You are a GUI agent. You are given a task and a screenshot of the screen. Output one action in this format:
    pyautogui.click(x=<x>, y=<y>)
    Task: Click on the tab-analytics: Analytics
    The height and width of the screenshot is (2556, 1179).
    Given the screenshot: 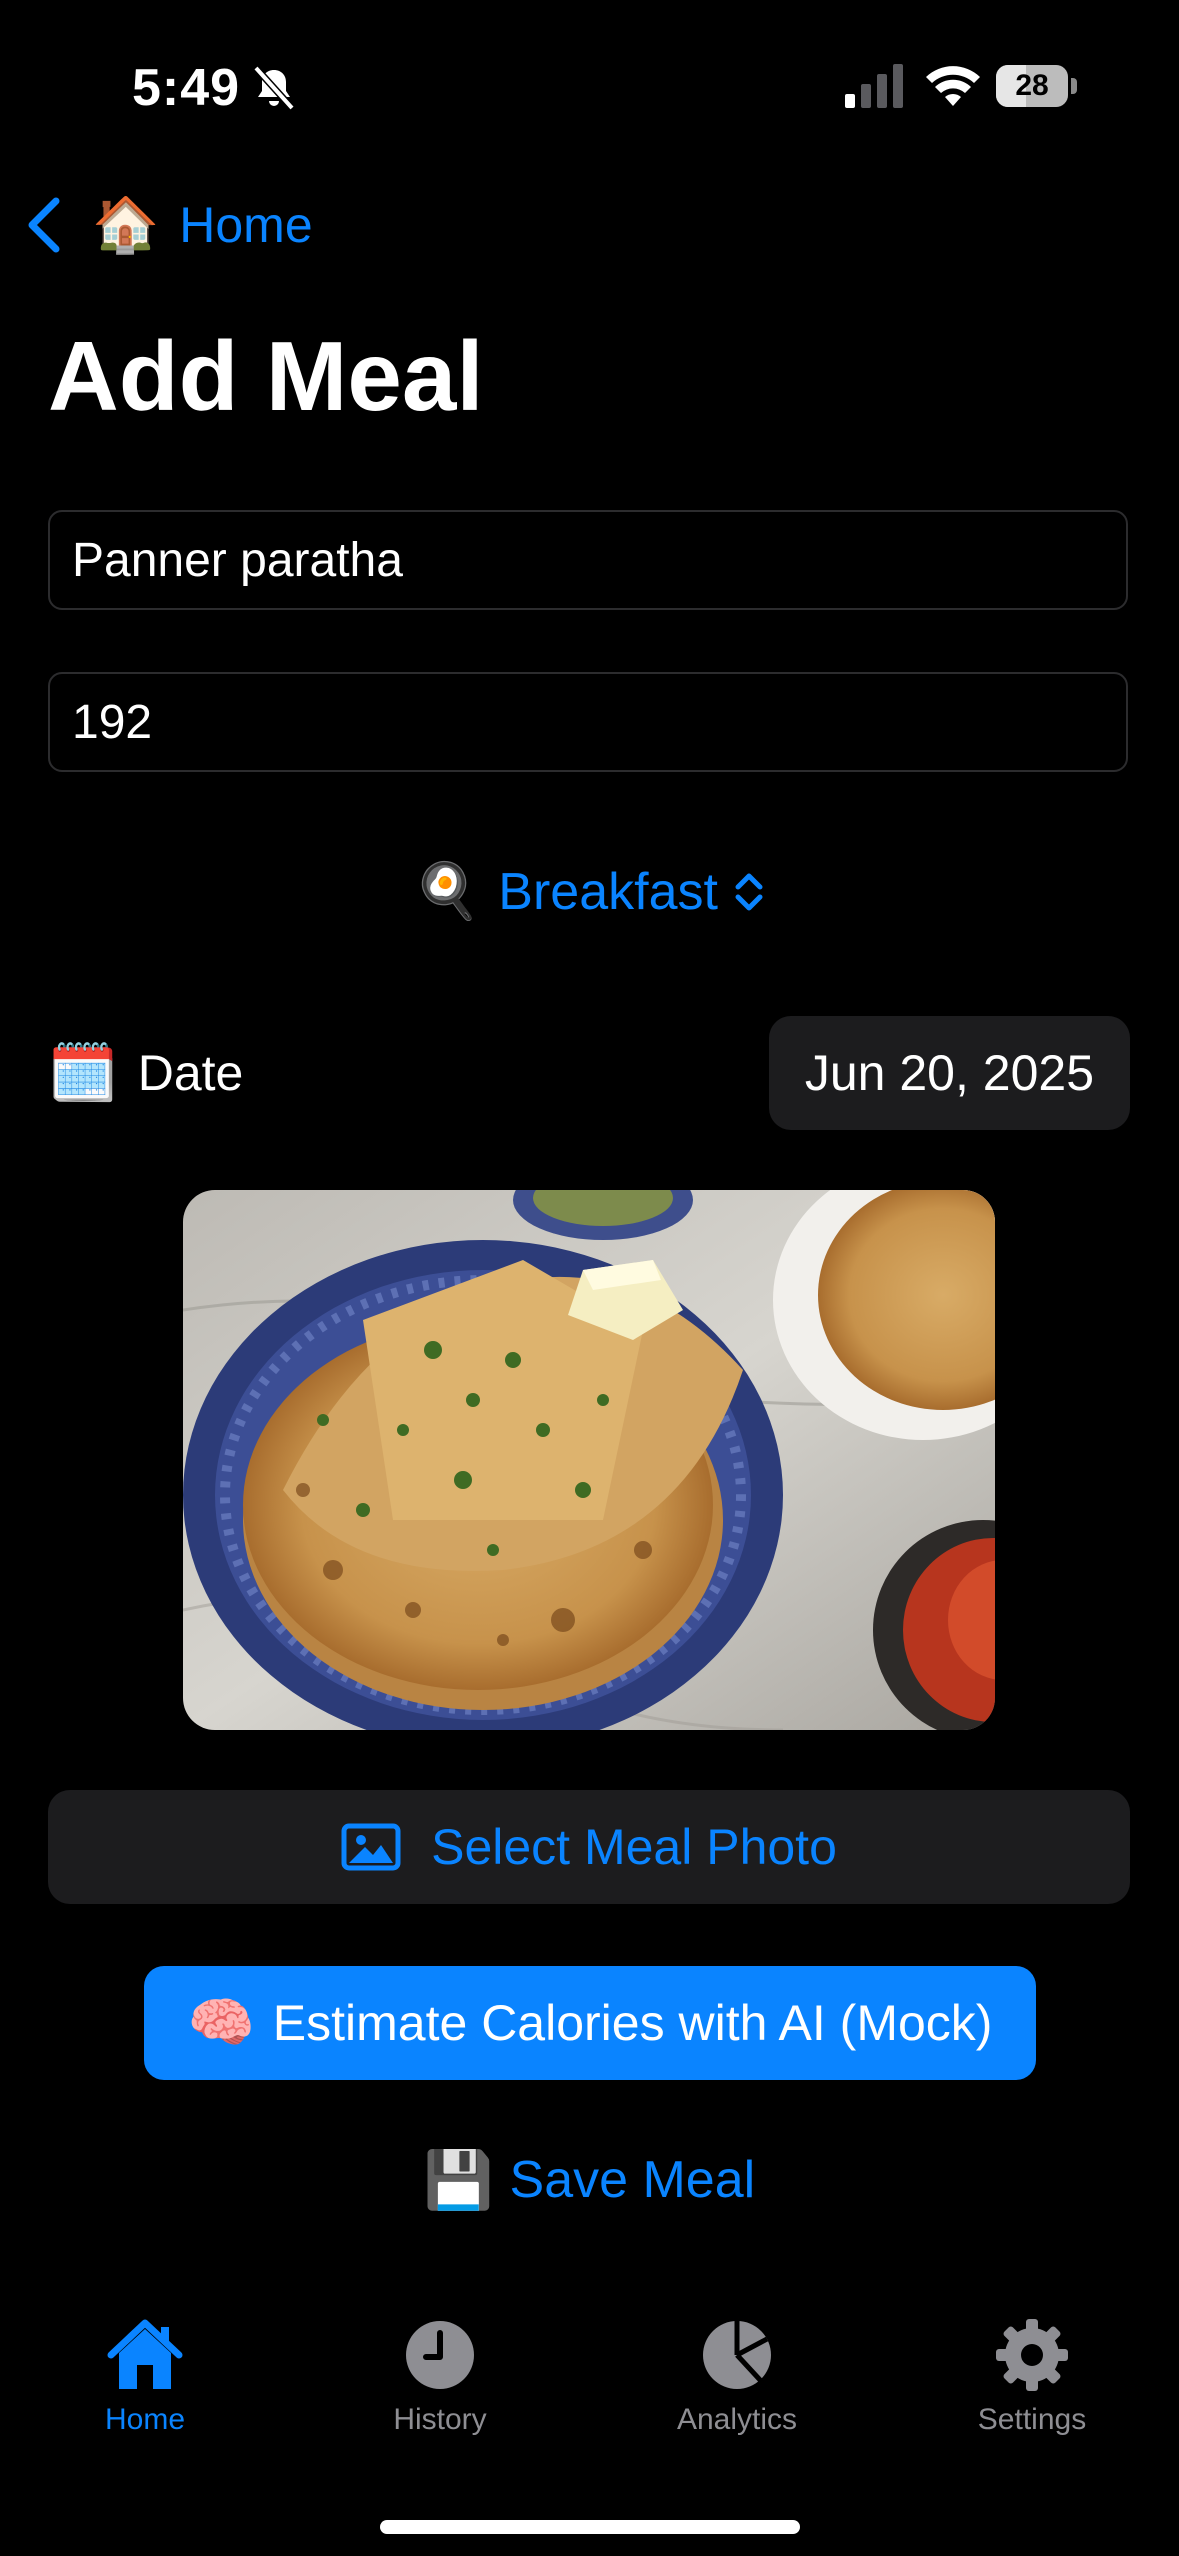 What is the action you would take?
    pyautogui.click(x=737, y=2376)
    